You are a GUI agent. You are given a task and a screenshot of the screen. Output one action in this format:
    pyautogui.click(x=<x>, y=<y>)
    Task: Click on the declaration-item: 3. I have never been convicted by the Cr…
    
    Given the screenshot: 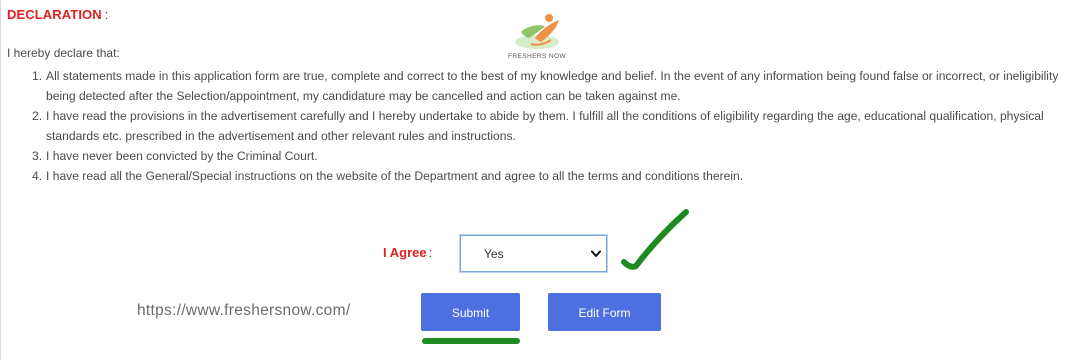 What is the action you would take?
    pyautogui.click(x=548, y=156)
    